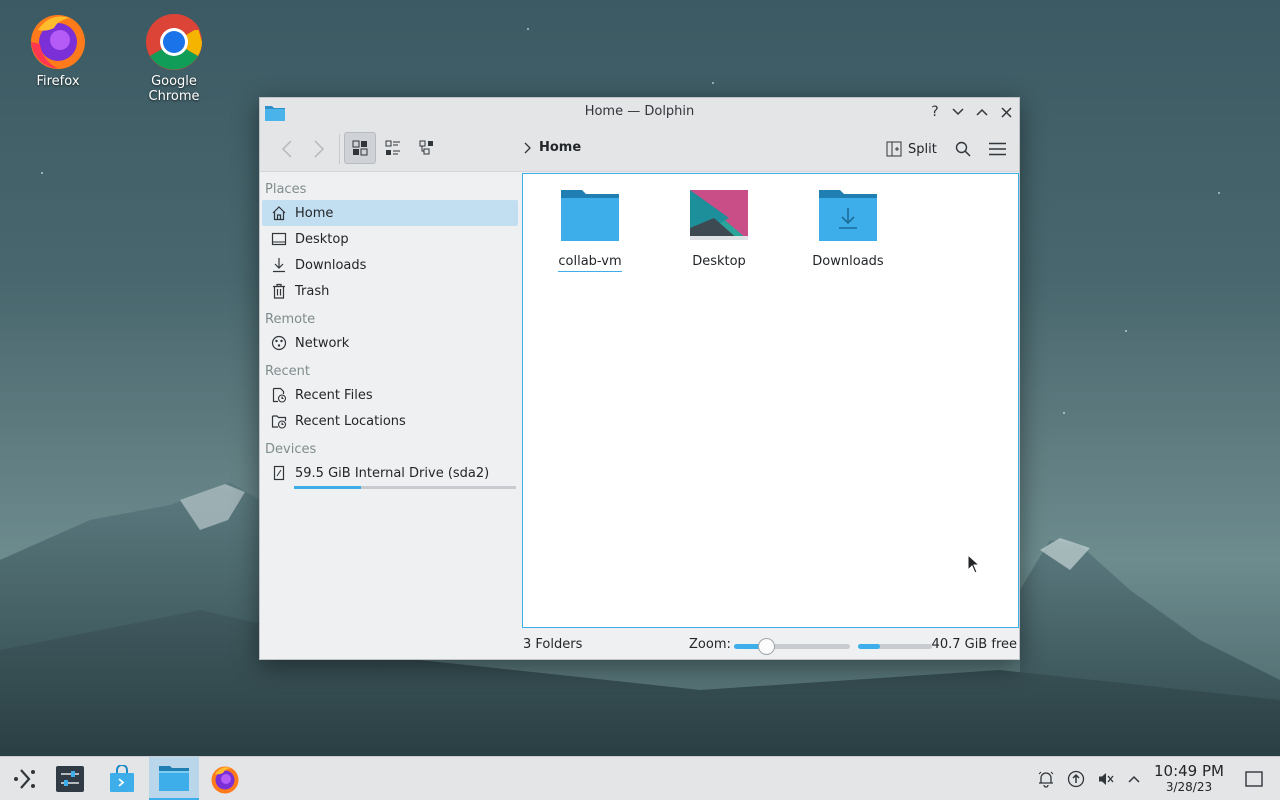 The height and width of the screenshot is (800, 1280). I want to click on sidebar-item-home: Home, so click(390, 213).